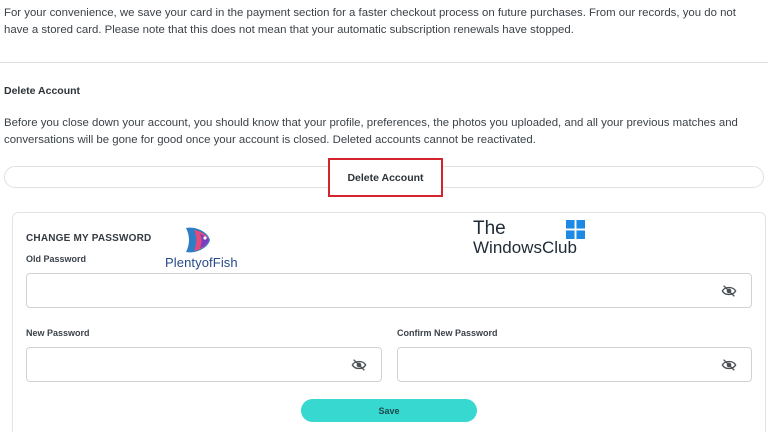 The image size is (768, 432). What do you see at coordinates (489, 228) in the screenshot?
I see `twc-wordmark-line1: The` at bounding box center [489, 228].